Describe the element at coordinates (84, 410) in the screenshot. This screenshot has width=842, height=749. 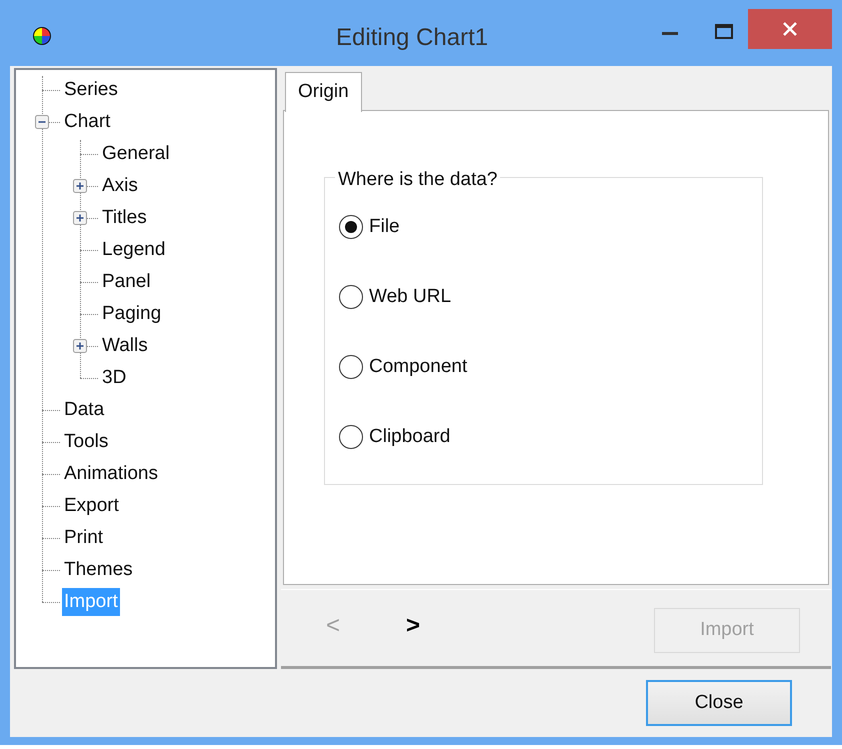
I see `tree-item: Data` at that location.